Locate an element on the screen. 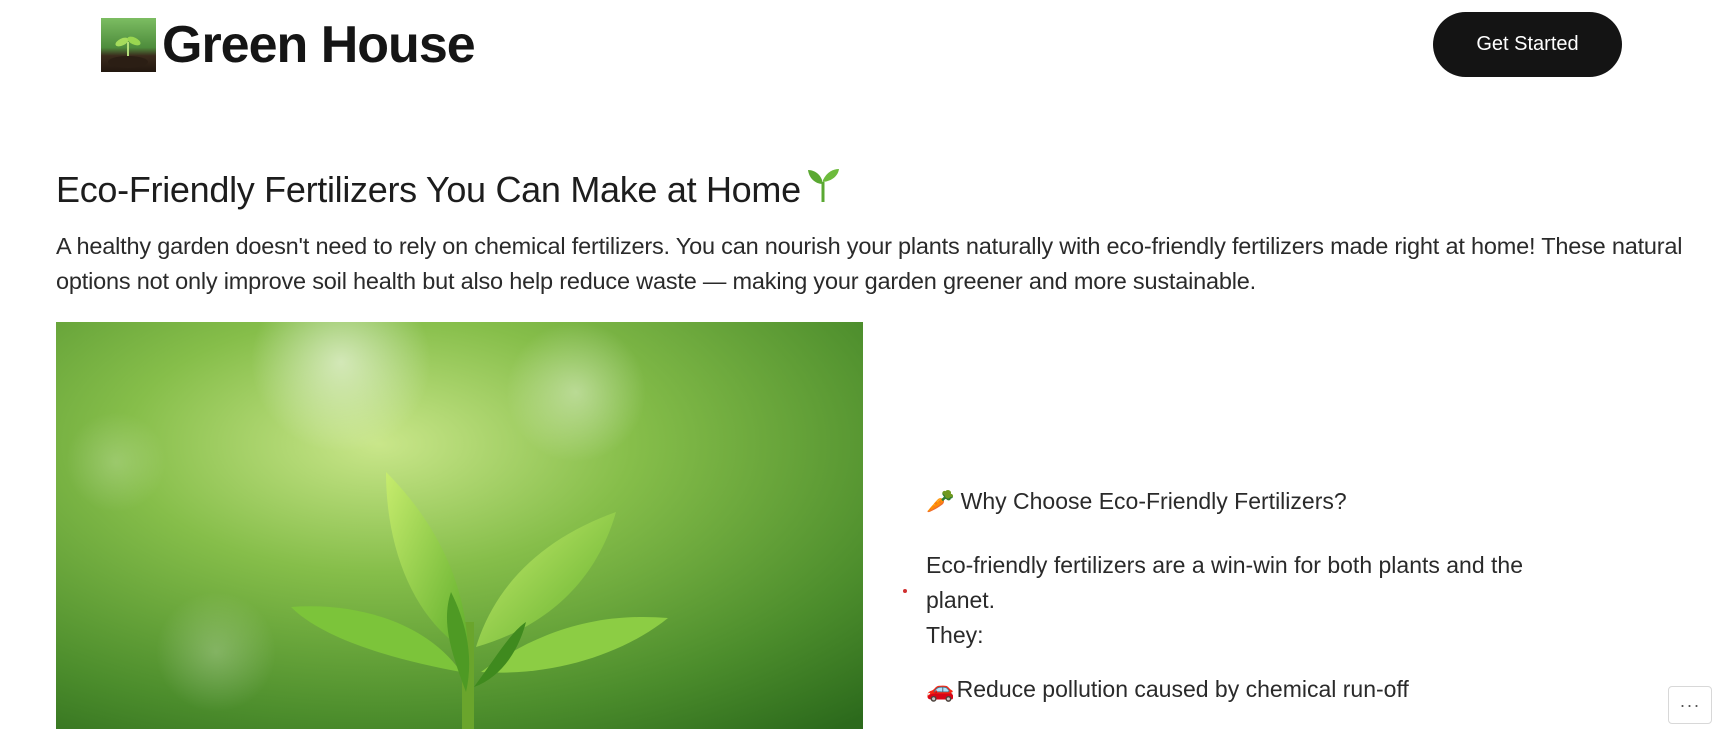 The image size is (1716, 729). why-paragraph-line2: They: is located at coordinates (955, 635).